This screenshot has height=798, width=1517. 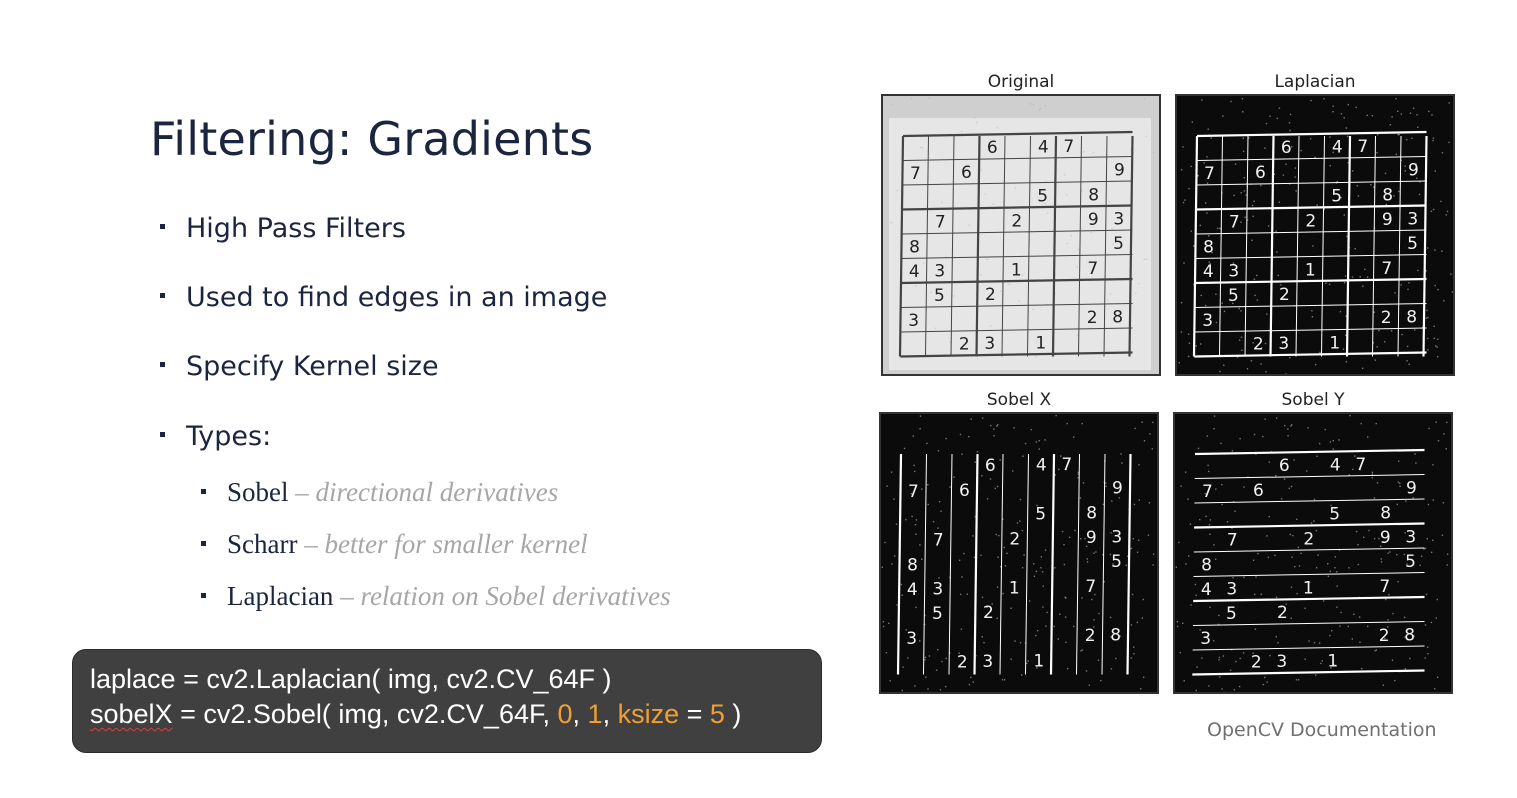 I want to click on panel-sobel-y: 64776958729385431752328231, so click(x=1313, y=553).